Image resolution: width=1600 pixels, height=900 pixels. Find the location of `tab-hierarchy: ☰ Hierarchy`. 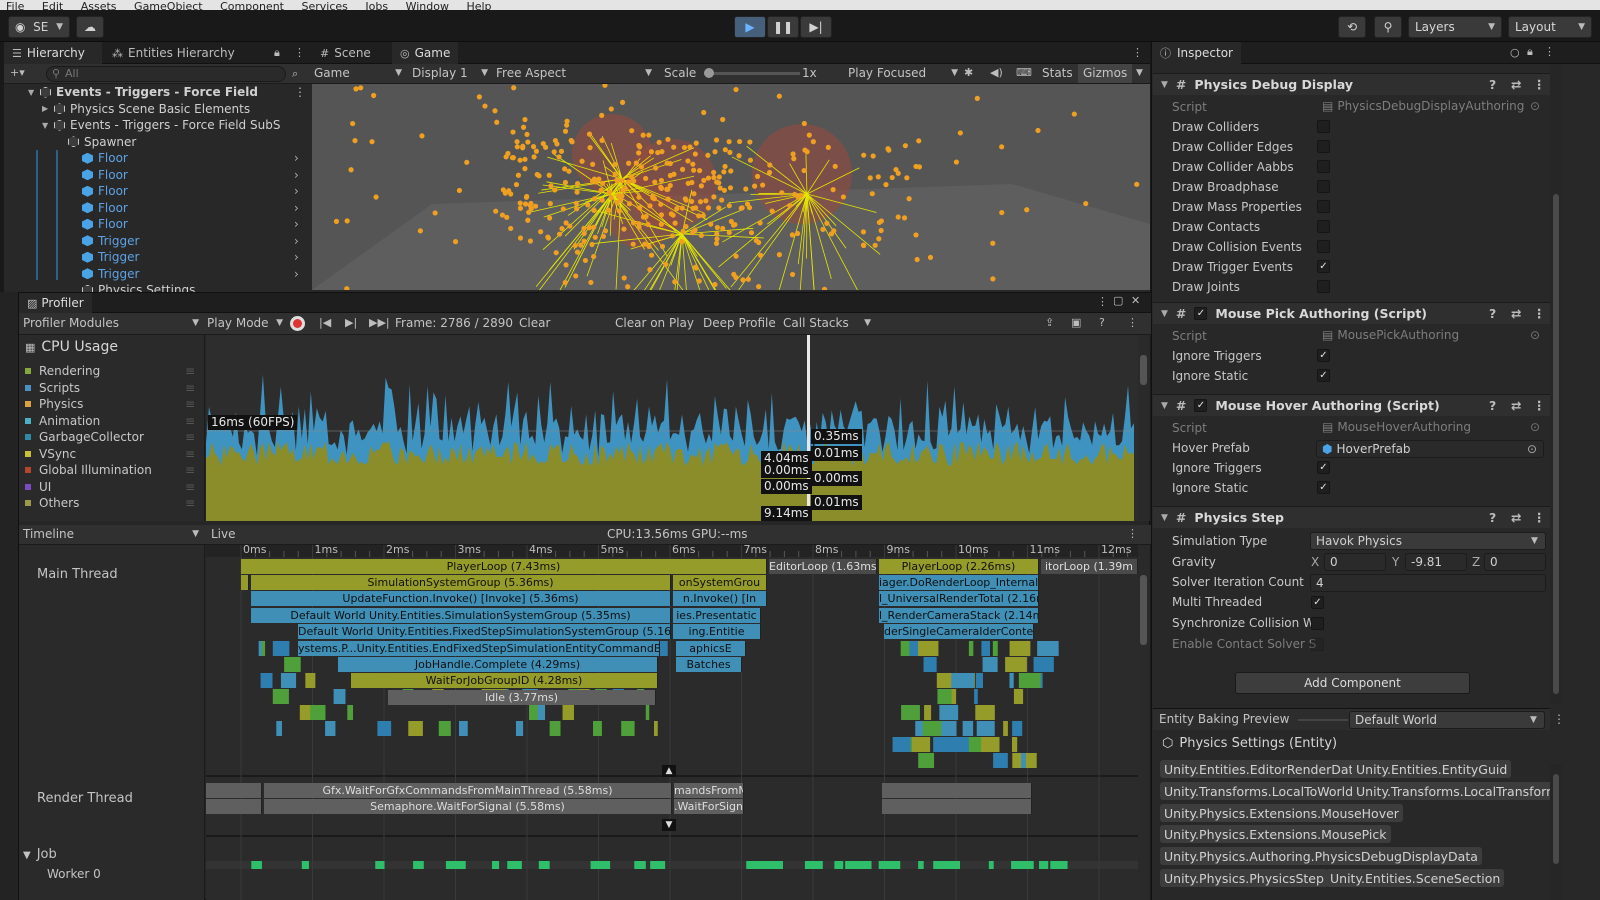

tab-hierarchy: ☰ Hierarchy is located at coordinates (53, 53).